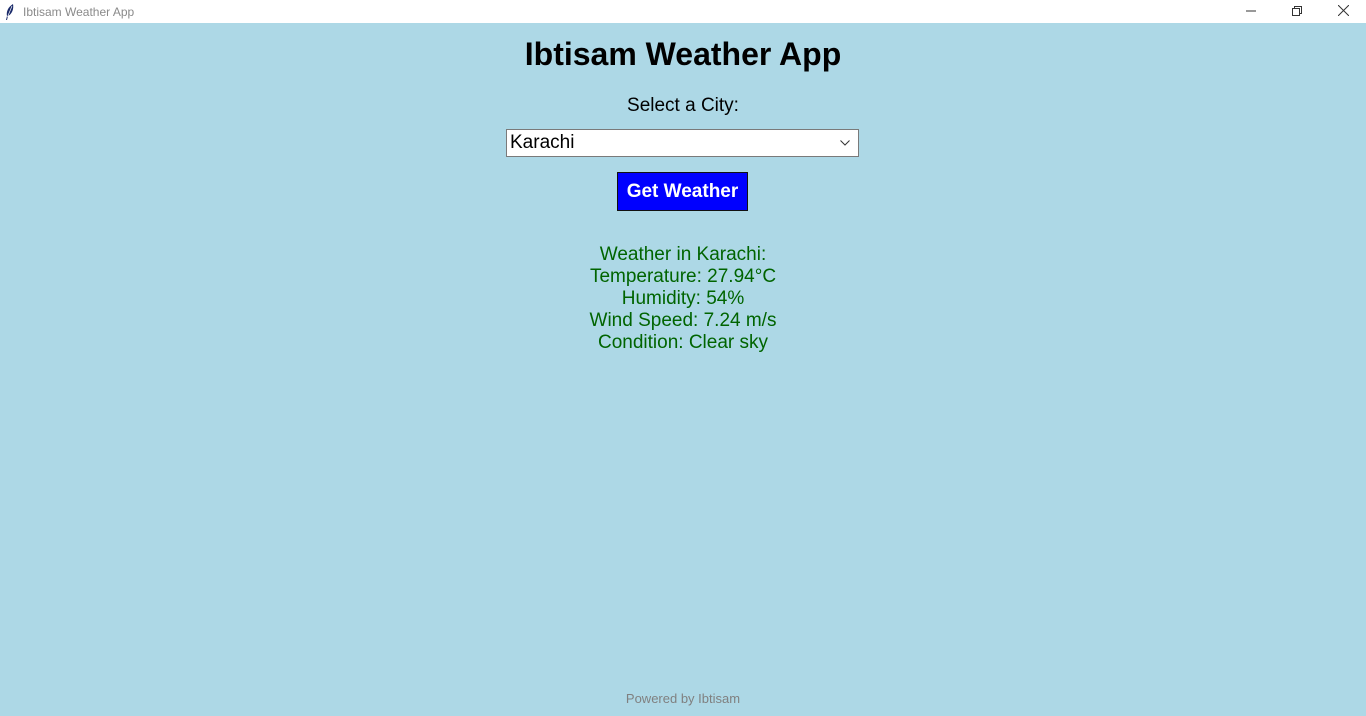  I want to click on chevron-down-icon, so click(847, 143).